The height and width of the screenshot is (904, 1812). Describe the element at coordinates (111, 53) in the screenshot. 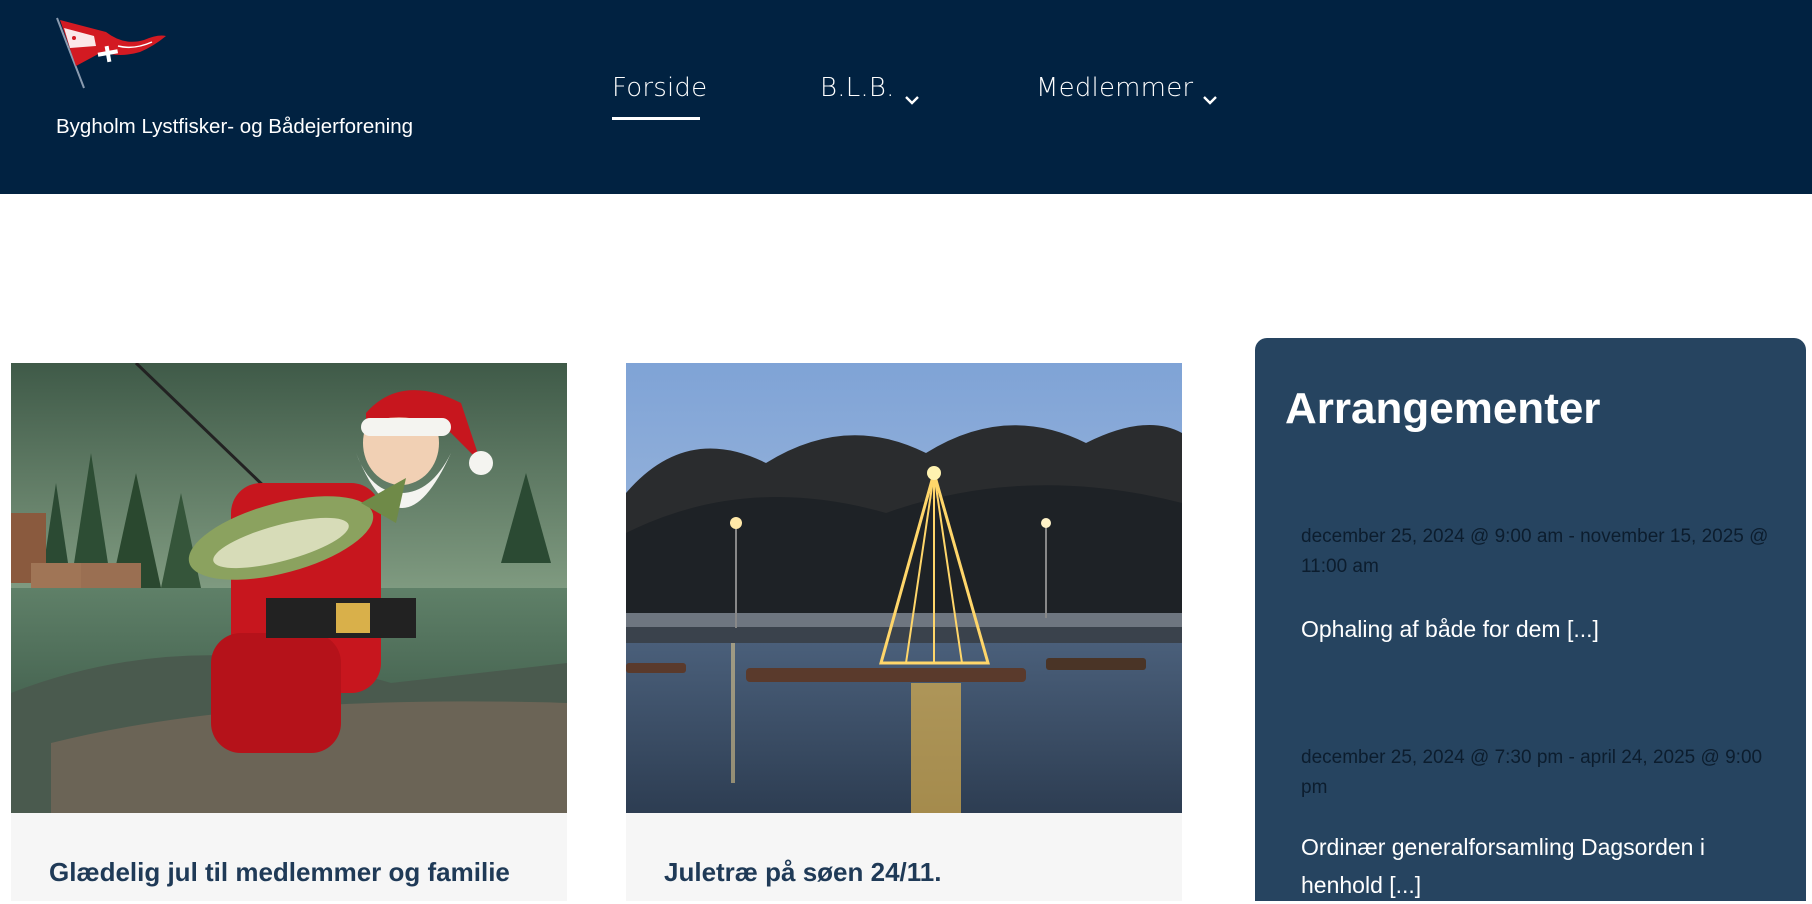

I see `flag-logo-icon` at that location.